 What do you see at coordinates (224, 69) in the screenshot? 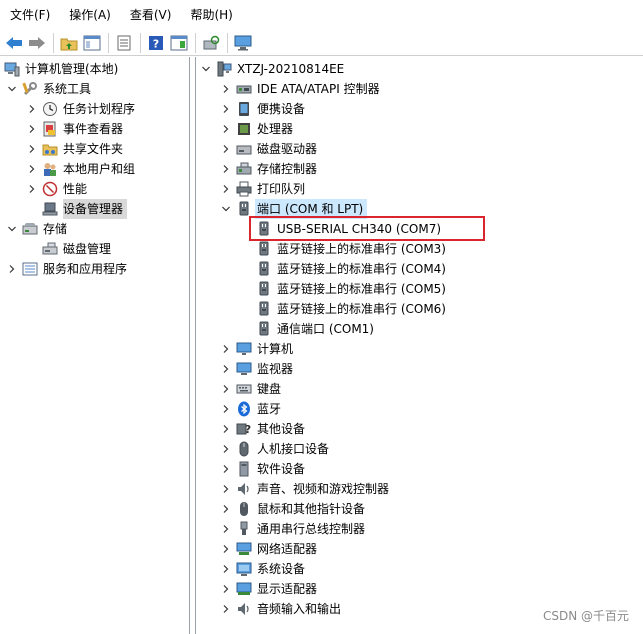
I see `computer-icon` at bounding box center [224, 69].